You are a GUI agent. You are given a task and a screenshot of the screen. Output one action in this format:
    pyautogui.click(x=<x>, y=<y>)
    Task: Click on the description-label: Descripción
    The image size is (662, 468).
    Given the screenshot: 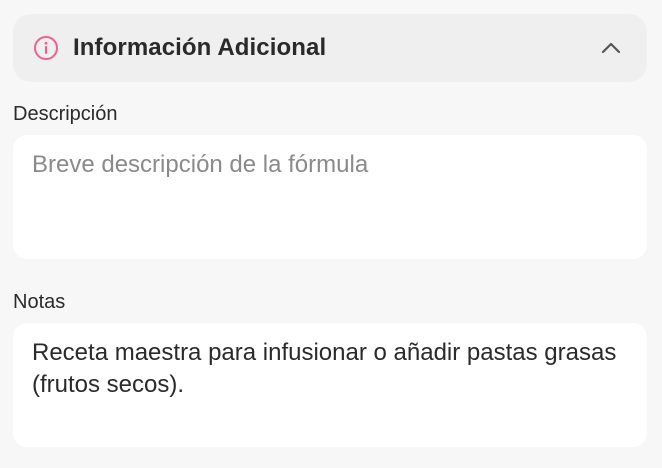 What is the action you would take?
    pyautogui.click(x=65, y=114)
    